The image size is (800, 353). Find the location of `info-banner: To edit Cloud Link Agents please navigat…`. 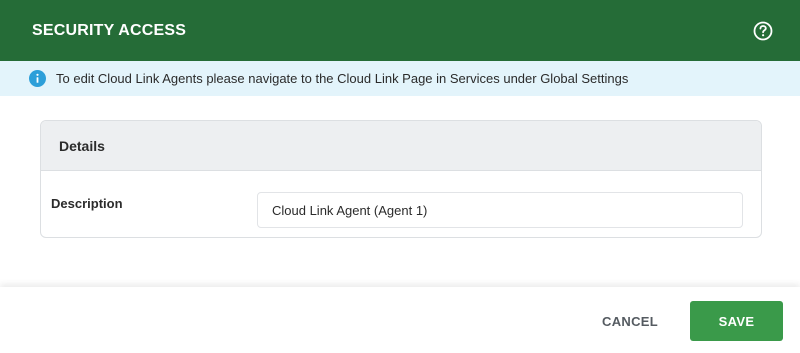

info-banner: To edit Cloud Link Agents please navigat… is located at coordinates (400, 78).